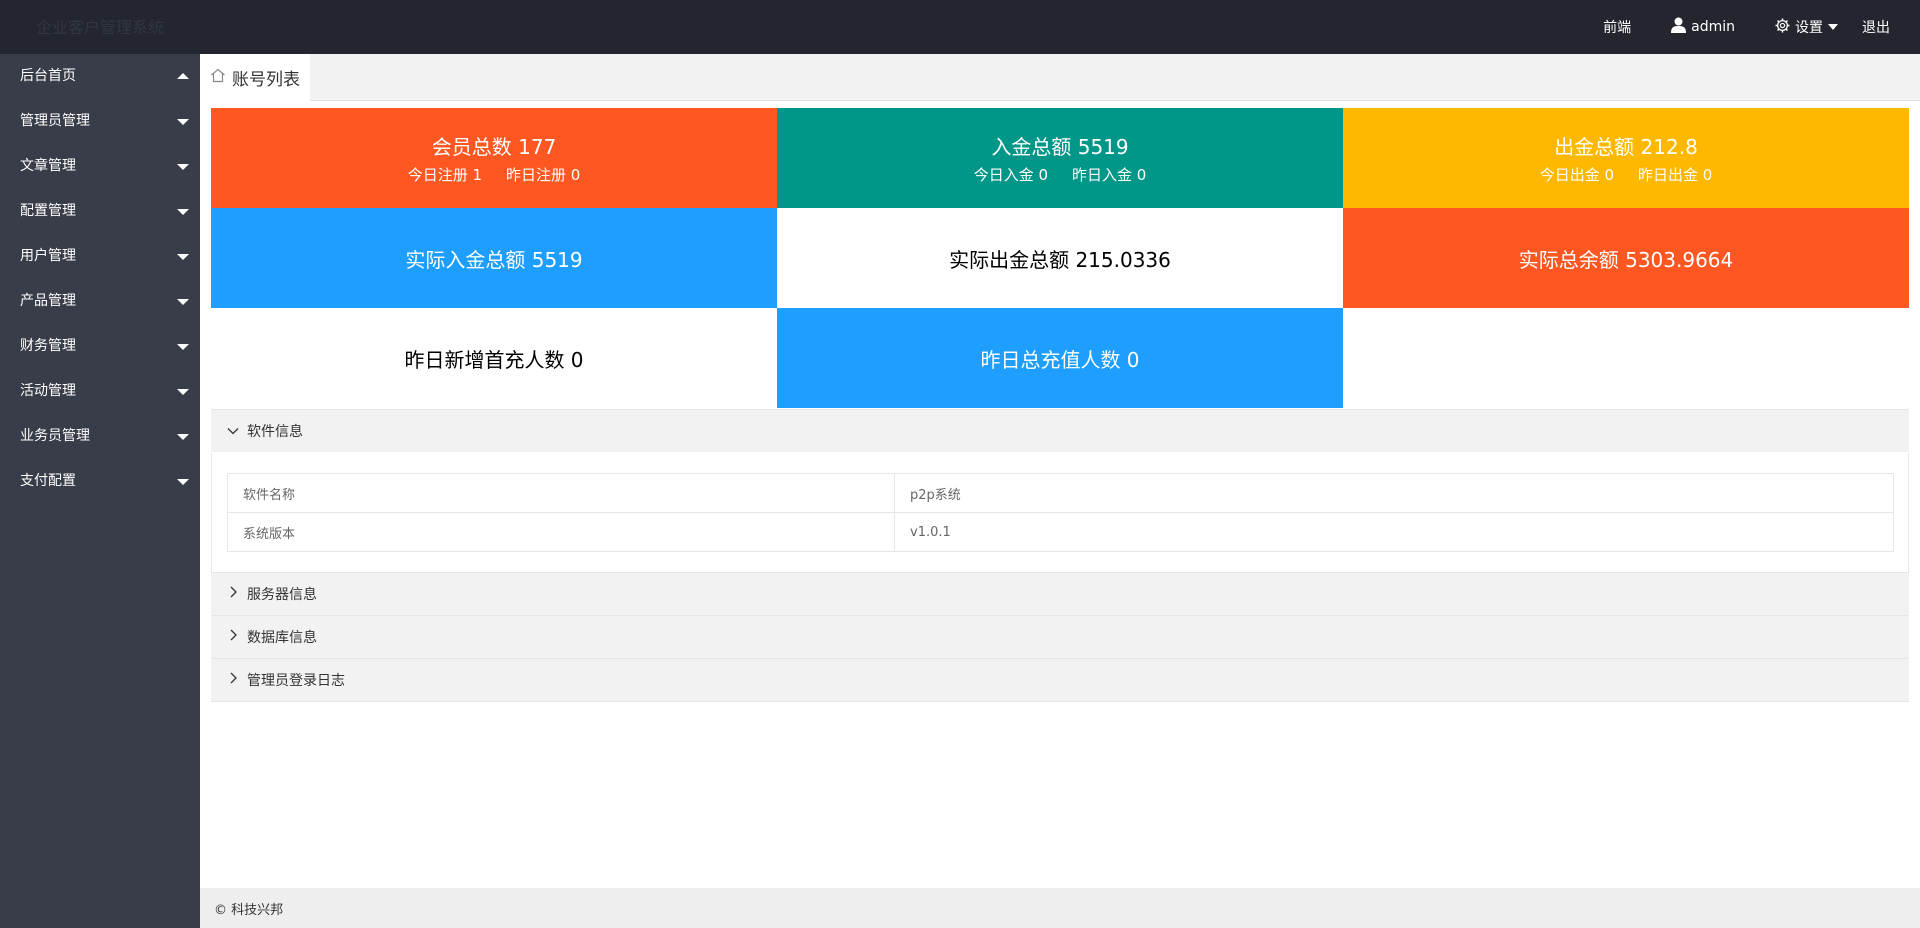 This screenshot has width=1920, height=928. What do you see at coordinates (100, 76) in the screenshot?
I see `sidebar-item-home: 后台首页` at bounding box center [100, 76].